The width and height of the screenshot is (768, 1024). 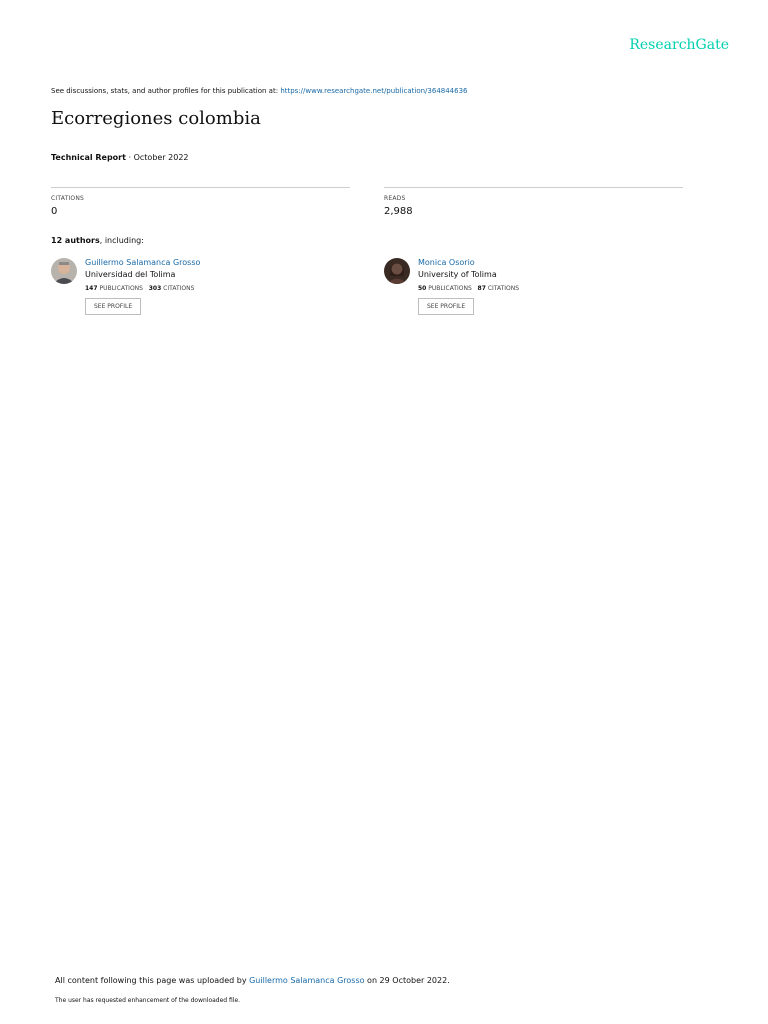 What do you see at coordinates (422, 288) in the screenshot?
I see `publications-count: 50` at bounding box center [422, 288].